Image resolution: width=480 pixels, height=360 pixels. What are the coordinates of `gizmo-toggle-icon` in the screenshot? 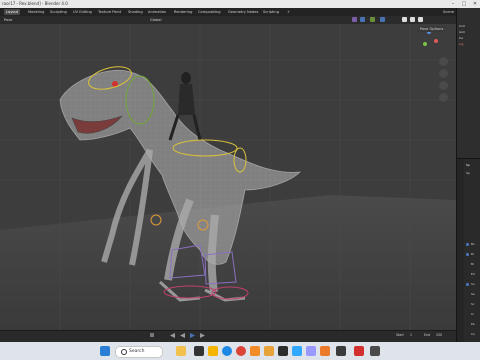 It's located at (372, 19).